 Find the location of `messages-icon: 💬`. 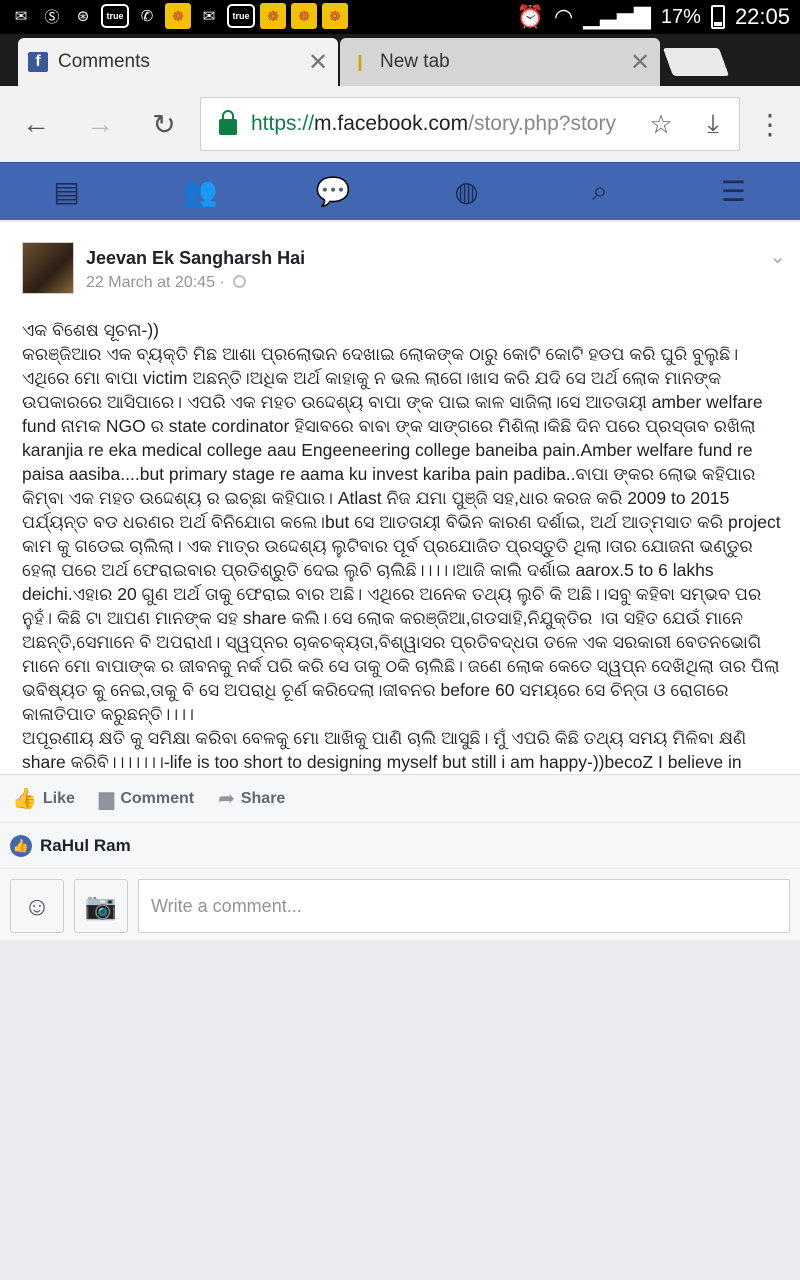

messages-icon: 💬 is located at coordinates (333, 191).